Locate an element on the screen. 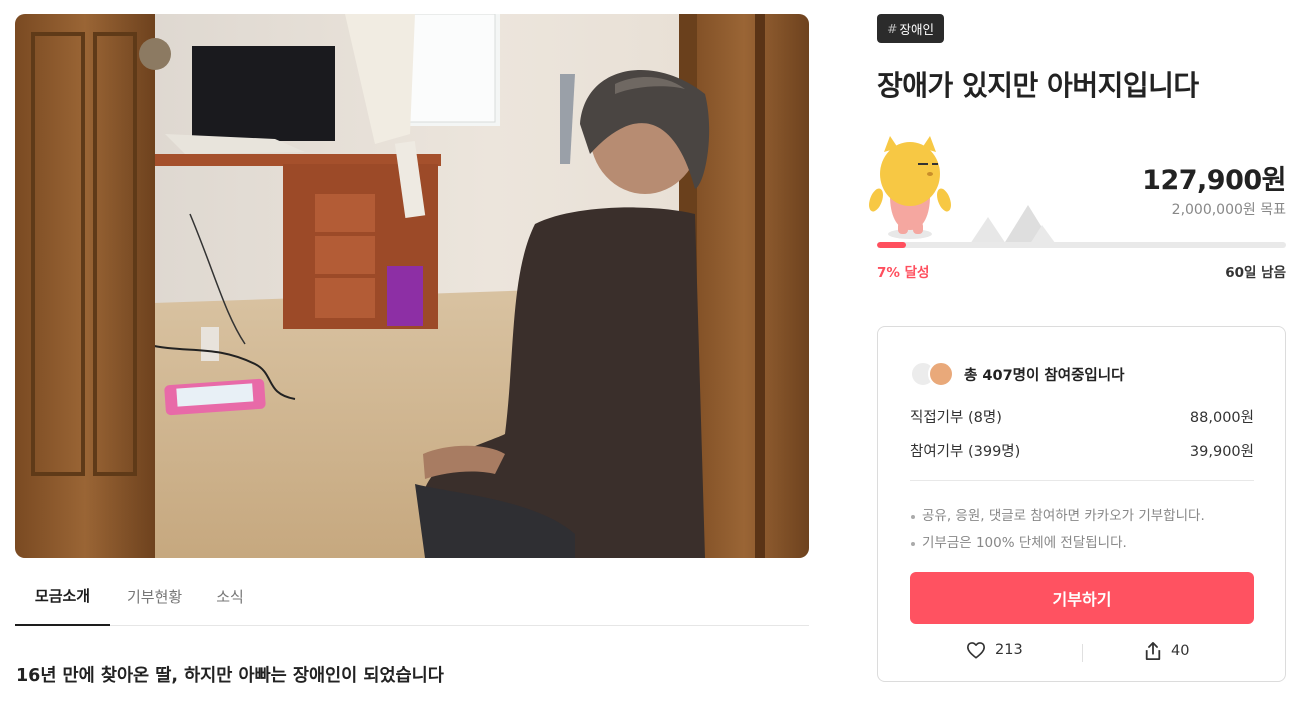 This screenshot has height=701, width=1308. campaign-title: 장애가 있지만 아버지입니다 is located at coordinates (1038, 85).